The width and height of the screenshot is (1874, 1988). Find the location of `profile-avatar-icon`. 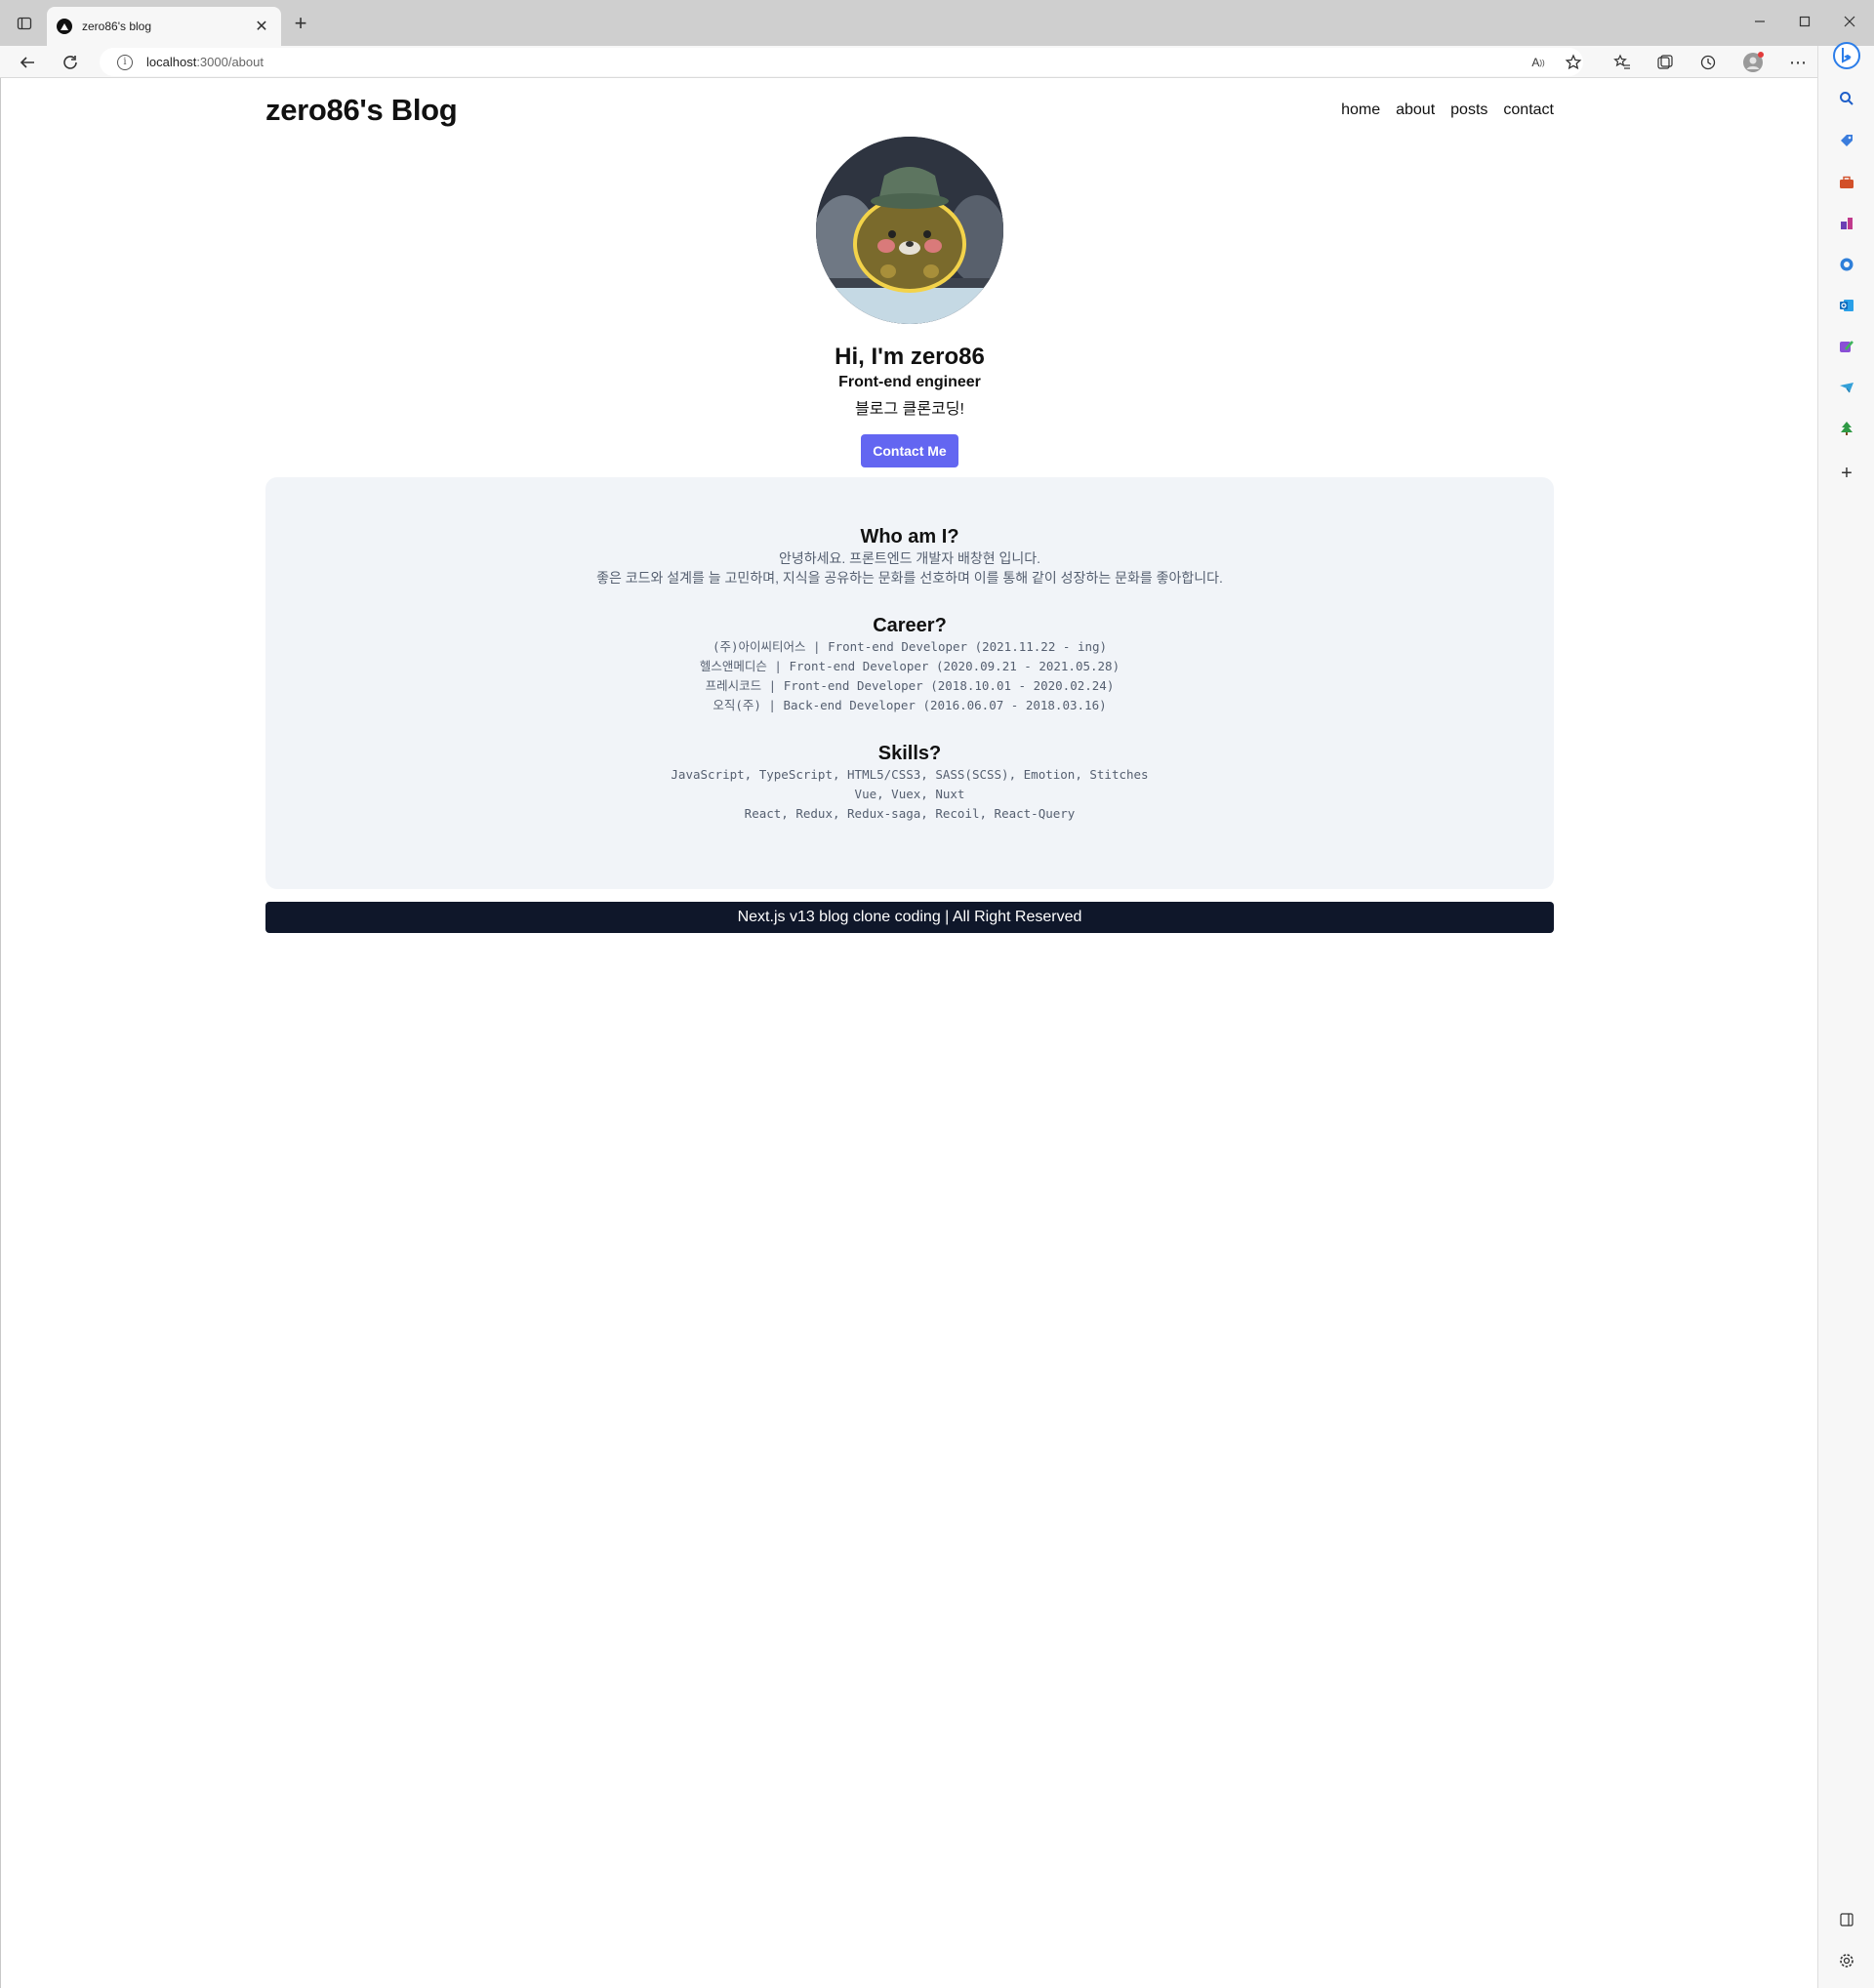

profile-avatar-icon is located at coordinates (1753, 62).